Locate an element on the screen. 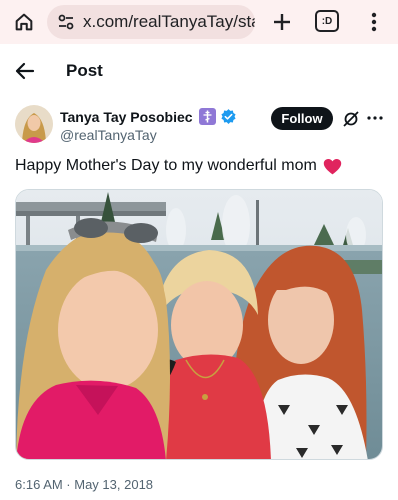  author-name: Tanya Tay Posobiec is located at coordinates (126, 117).